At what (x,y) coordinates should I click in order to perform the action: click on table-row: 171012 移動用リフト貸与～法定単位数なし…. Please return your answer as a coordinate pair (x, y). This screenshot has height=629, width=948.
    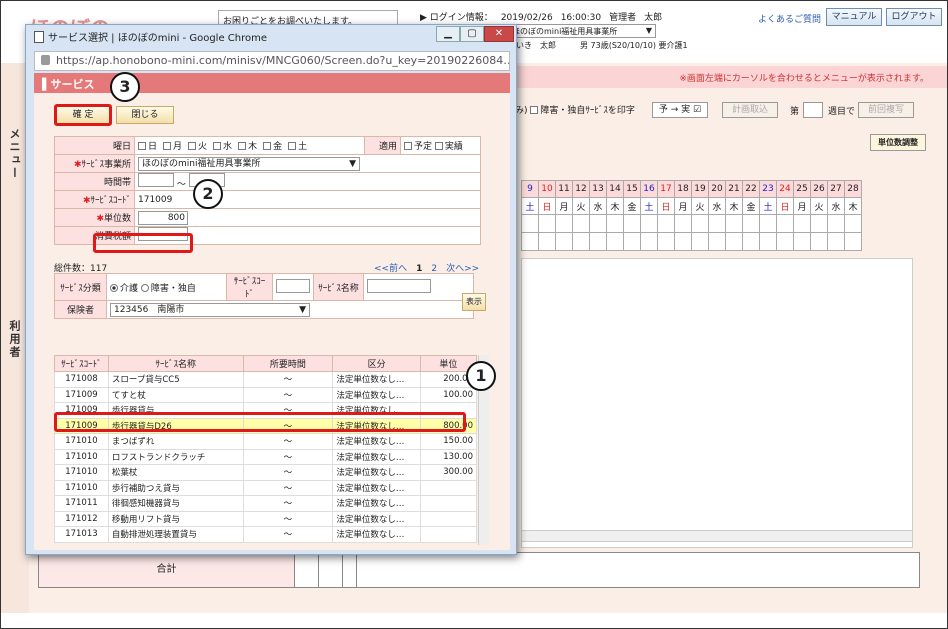
    Looking at the image, I should click on (266, 518).